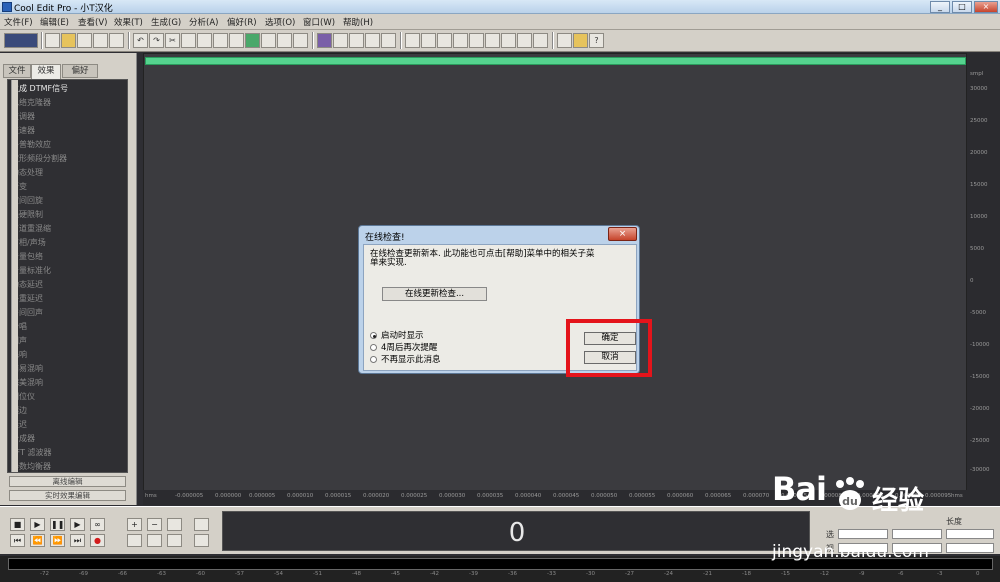 This screenshot has width=1000, height=582. What do you see at coordinates (428, 40) in the screenshot?
I see `display-icon` at bounding box center [428, 40].